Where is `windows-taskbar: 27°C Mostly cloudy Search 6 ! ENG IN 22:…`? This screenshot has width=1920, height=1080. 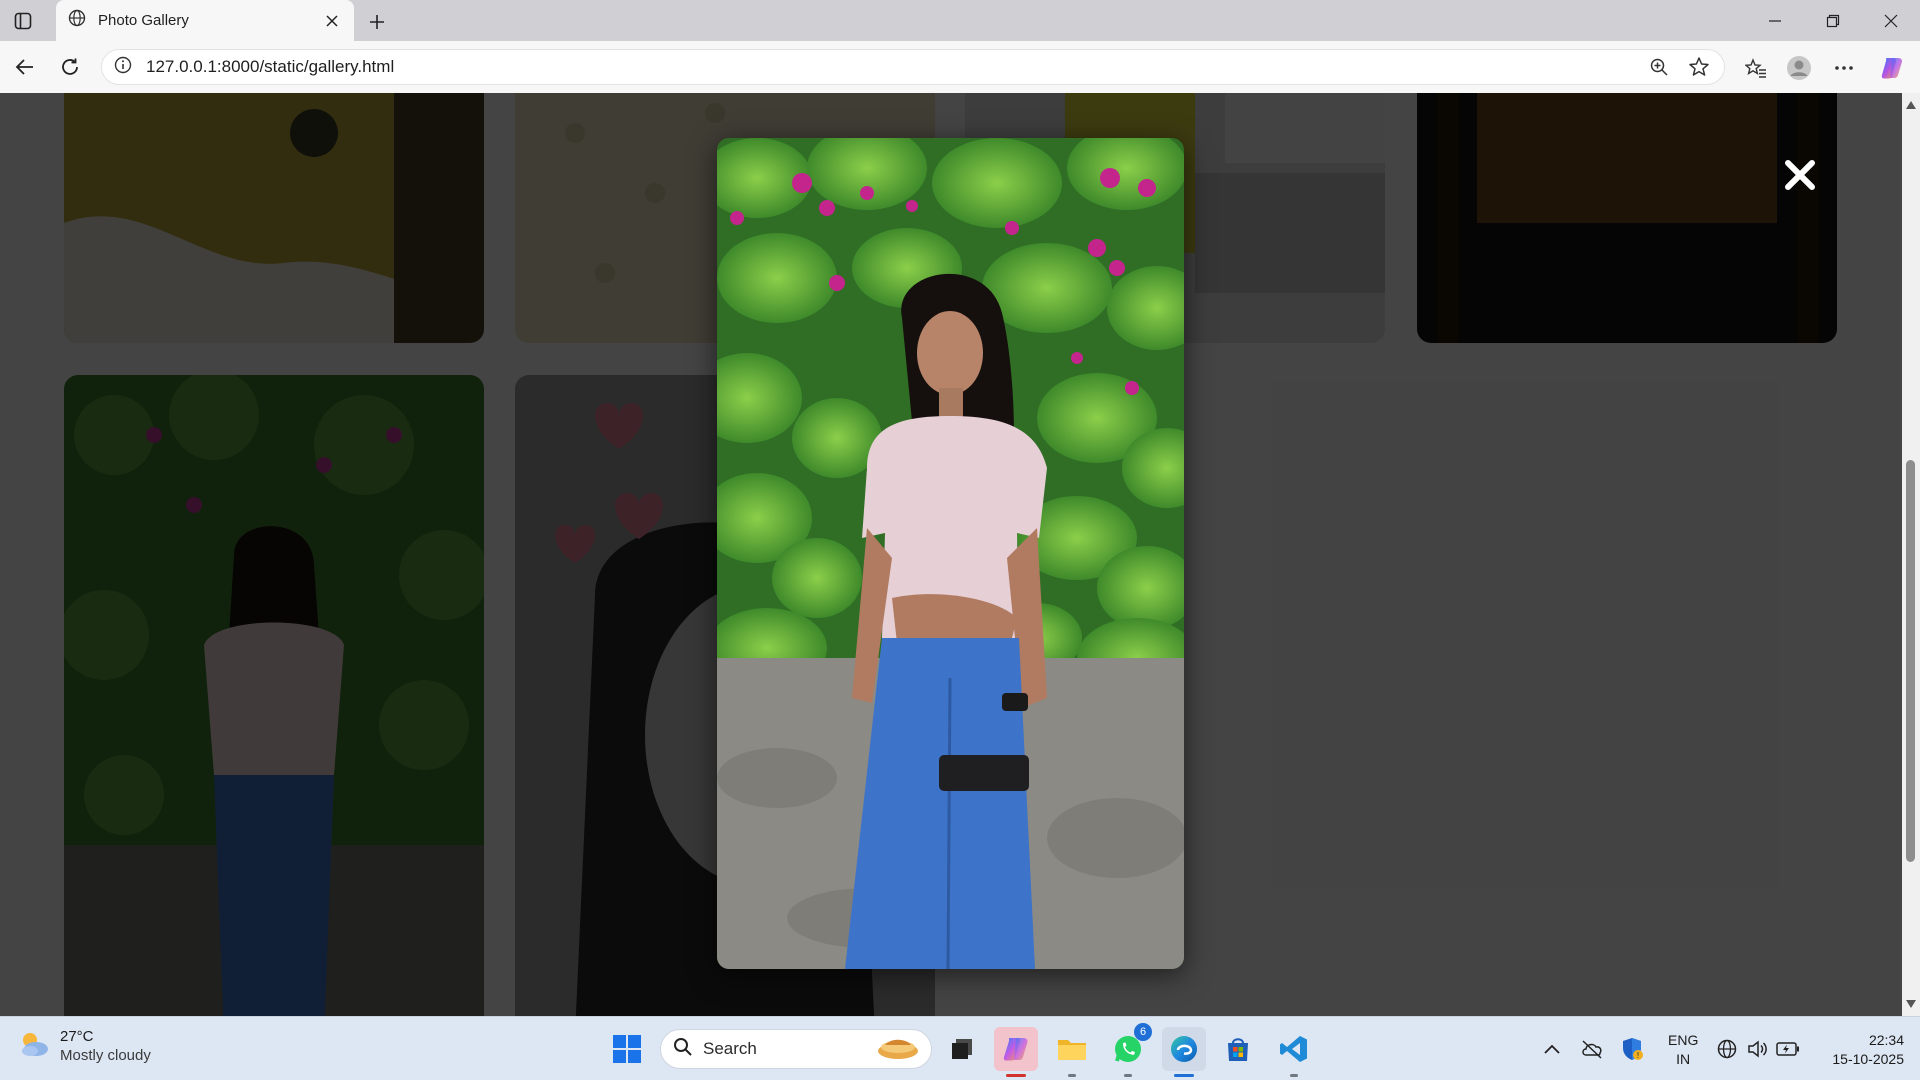 windows-taskbar: 27°C Mostly cloudy Search 6 ! ENG IN 22:… is located at coordinates (960, 1048).